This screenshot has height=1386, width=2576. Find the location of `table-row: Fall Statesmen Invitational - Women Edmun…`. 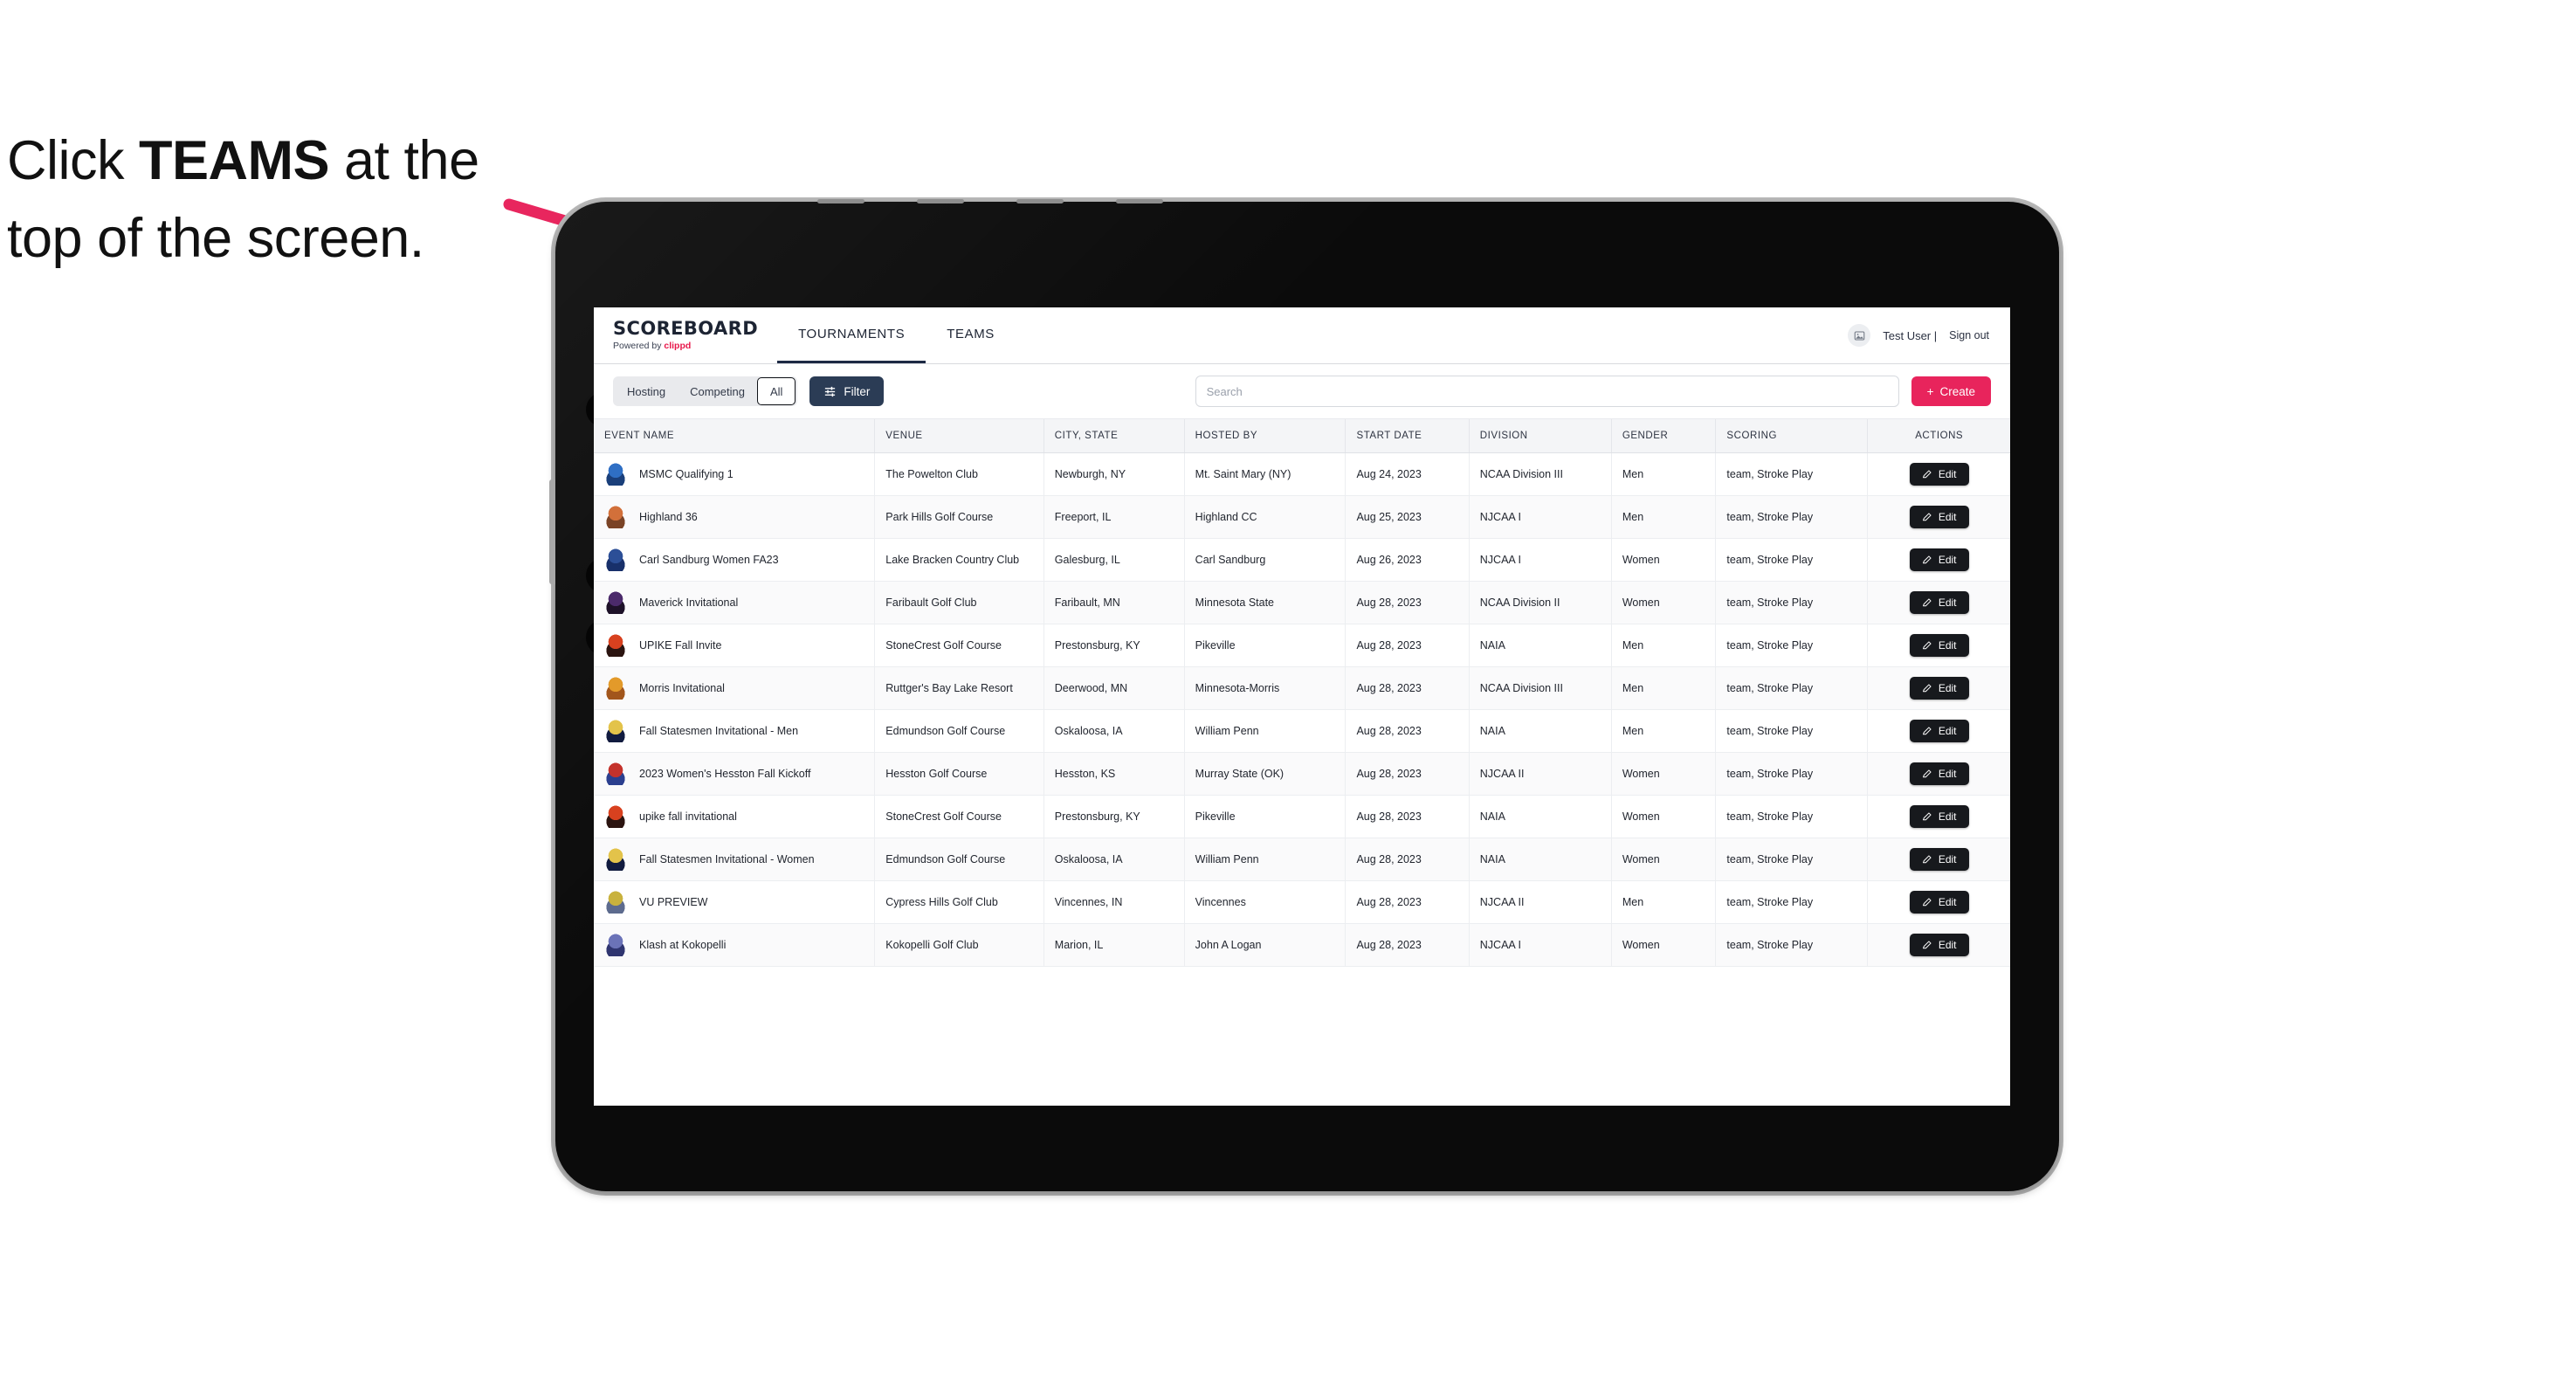

table-row: Fall Statesmen Invitational - Women Edmun… is located at coordinates (1302, 859).